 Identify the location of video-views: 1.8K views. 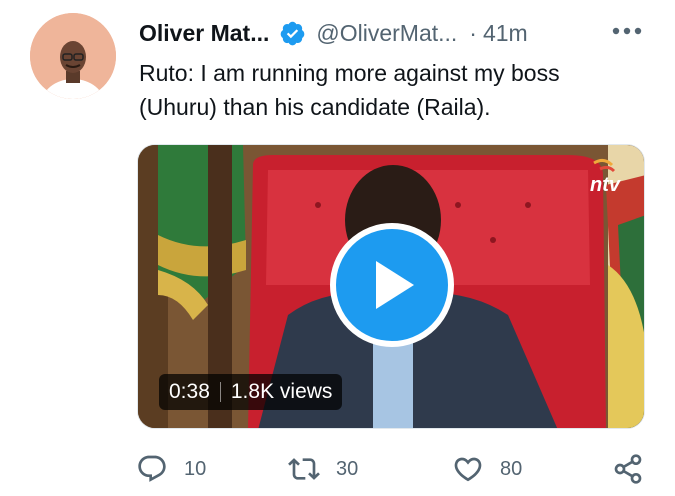
(281, 391).